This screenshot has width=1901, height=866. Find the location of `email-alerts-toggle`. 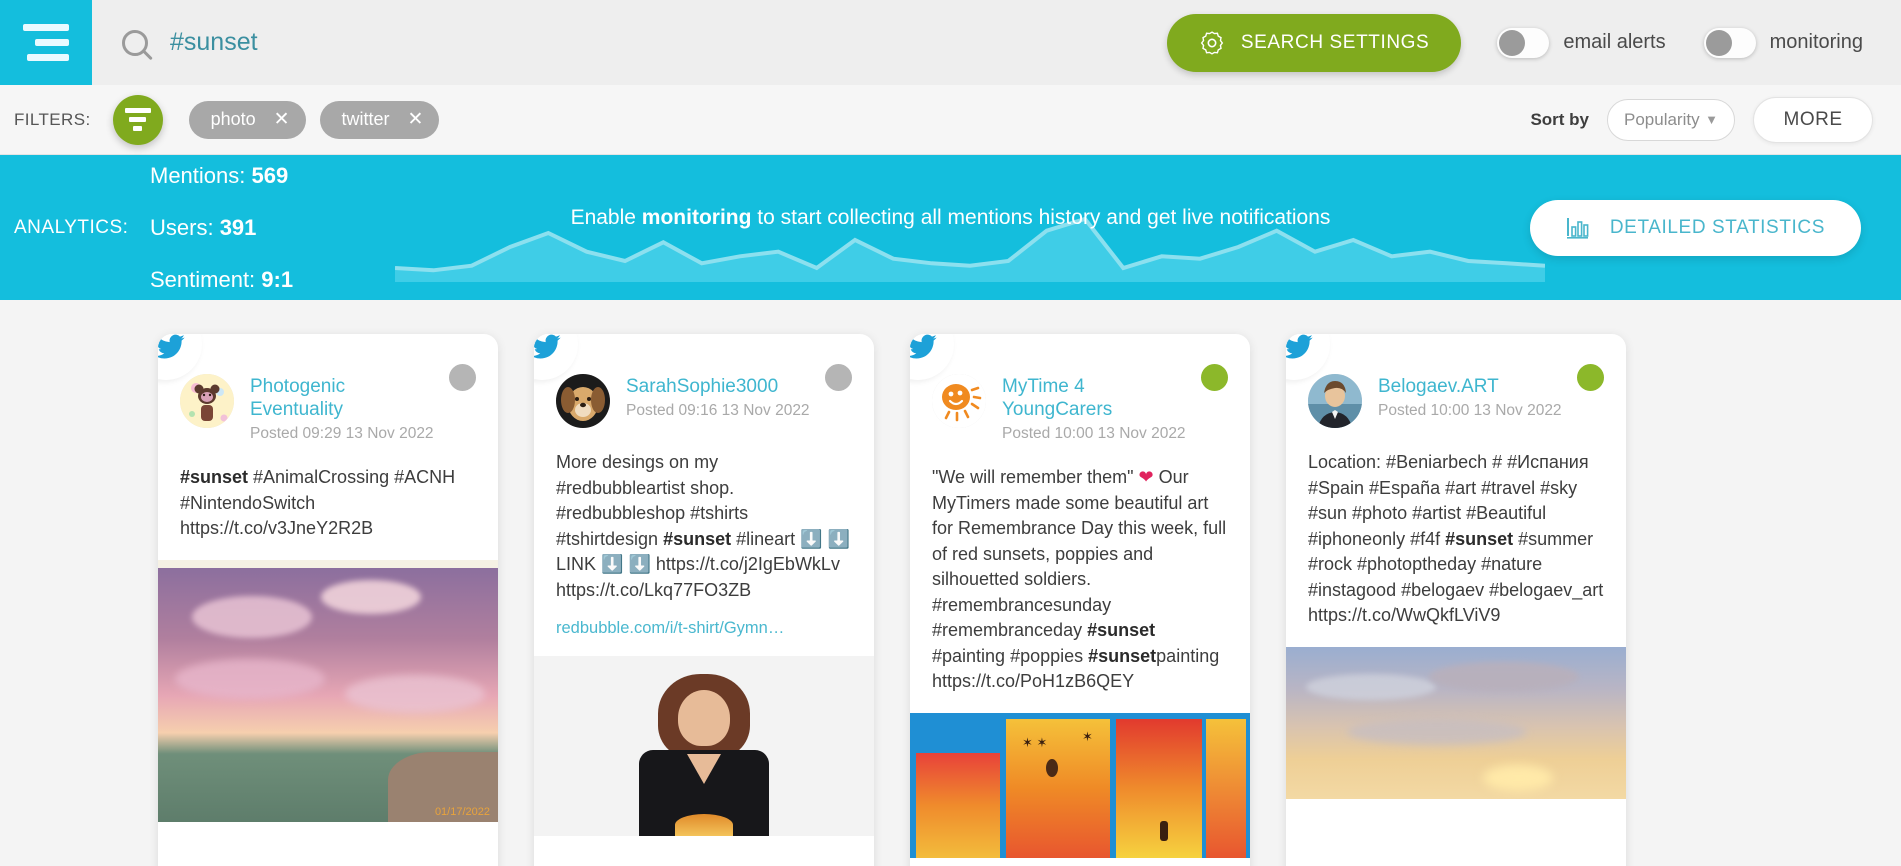

email-alerts-toggle is located at coordinates (1523, 42).